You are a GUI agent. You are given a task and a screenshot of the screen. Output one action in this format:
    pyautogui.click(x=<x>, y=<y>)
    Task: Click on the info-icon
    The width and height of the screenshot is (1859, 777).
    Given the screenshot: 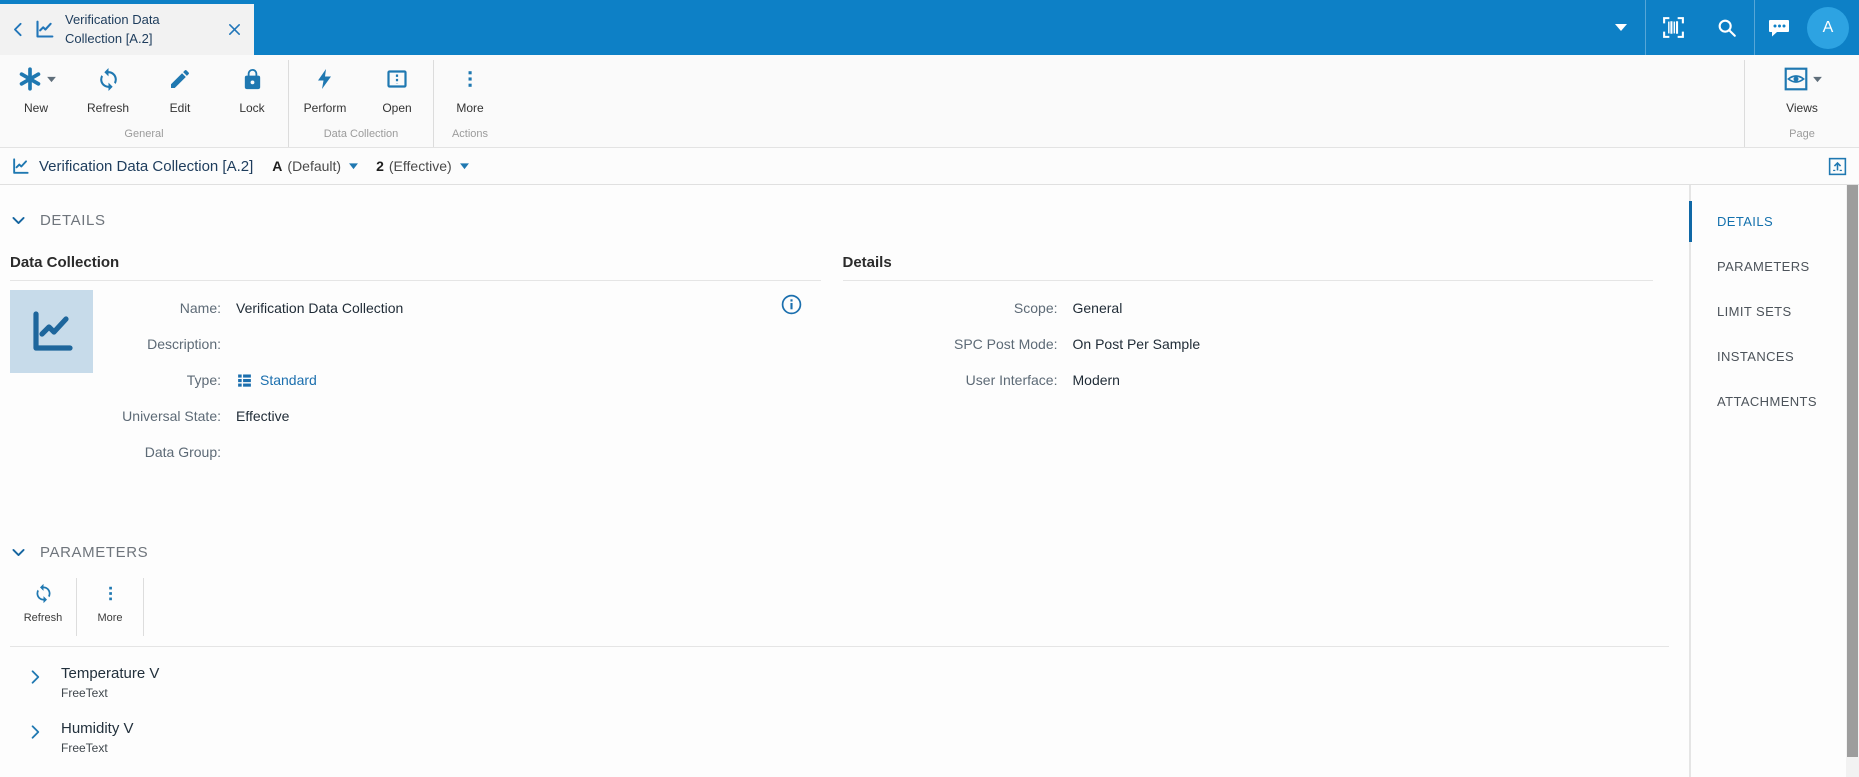 What is the action you would take?
    pyautogui.click(x=791, y=304)
    